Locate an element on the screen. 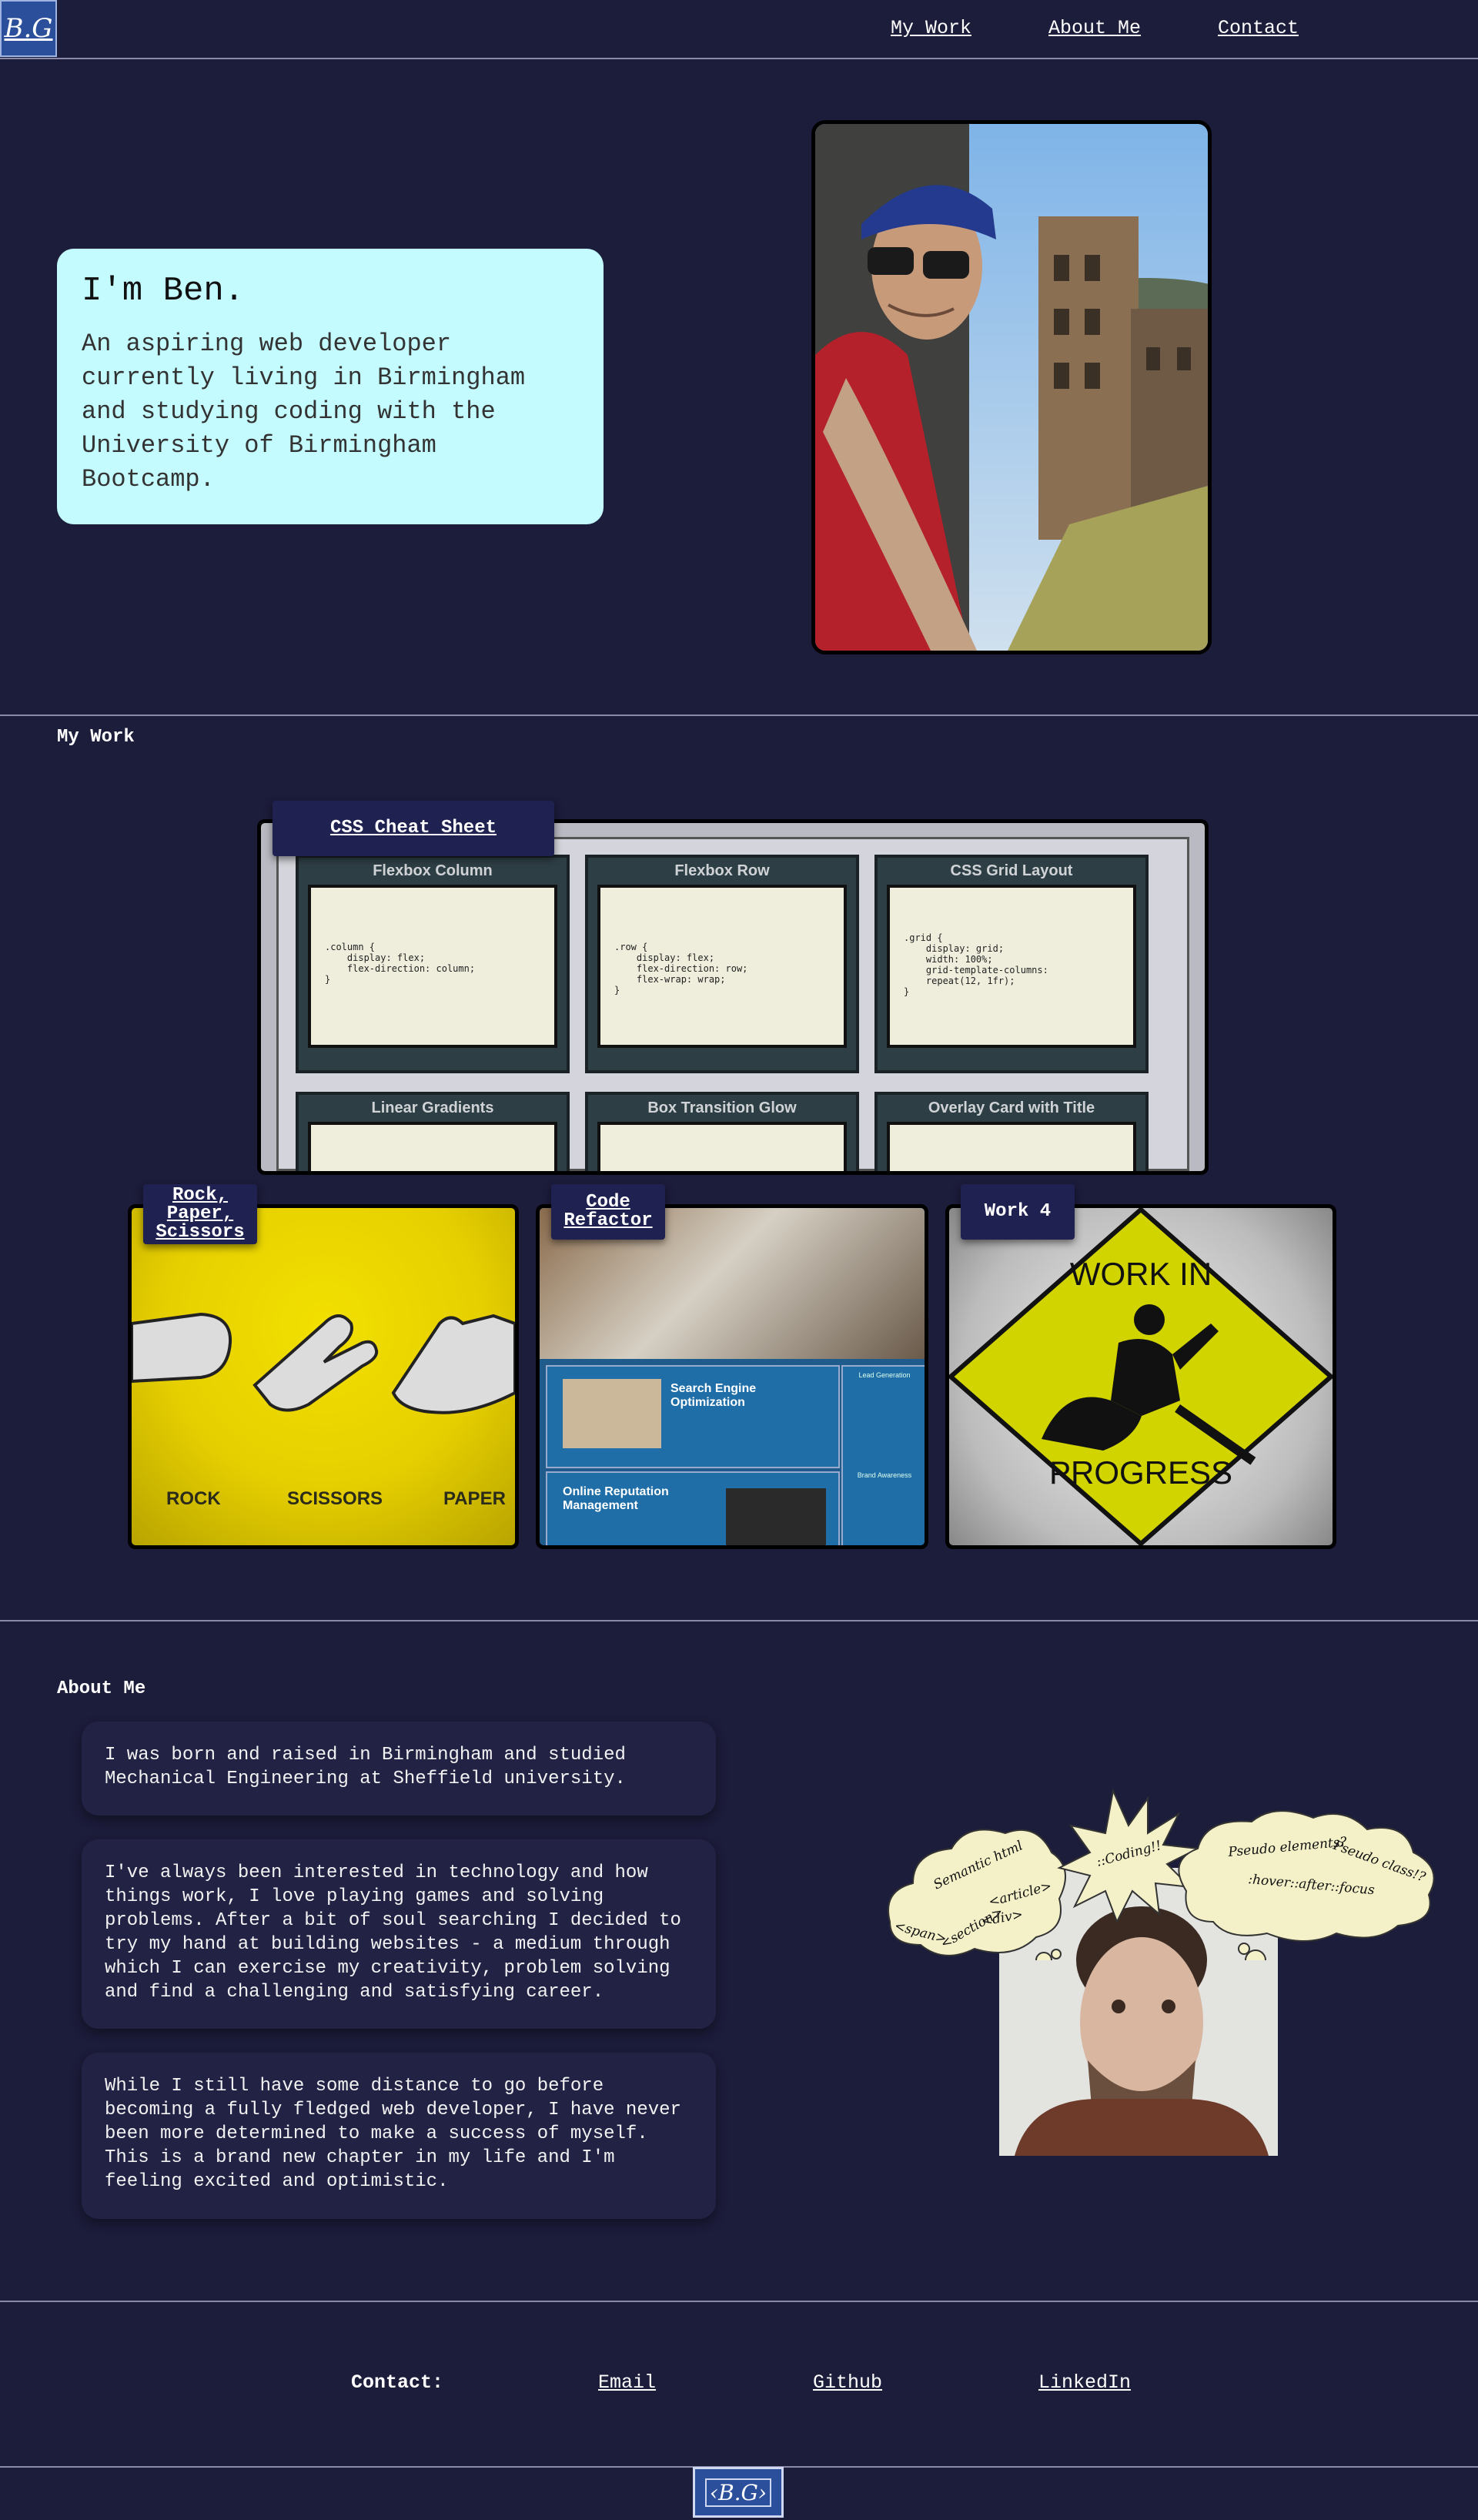 This screenshot has width=1478, height=2520. portrait-photo is located at coordinates (1011, 387).